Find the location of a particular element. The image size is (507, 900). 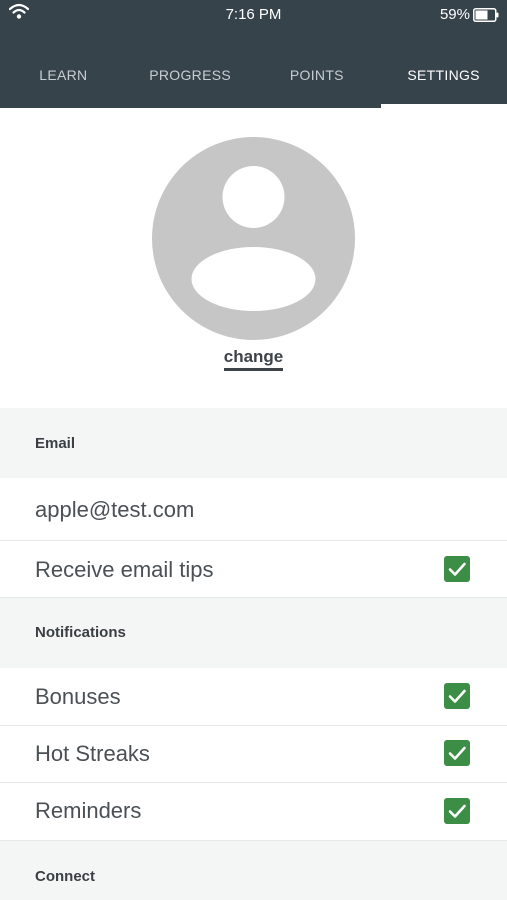

change-avatar-link: change is located at coordinates (253, 359).